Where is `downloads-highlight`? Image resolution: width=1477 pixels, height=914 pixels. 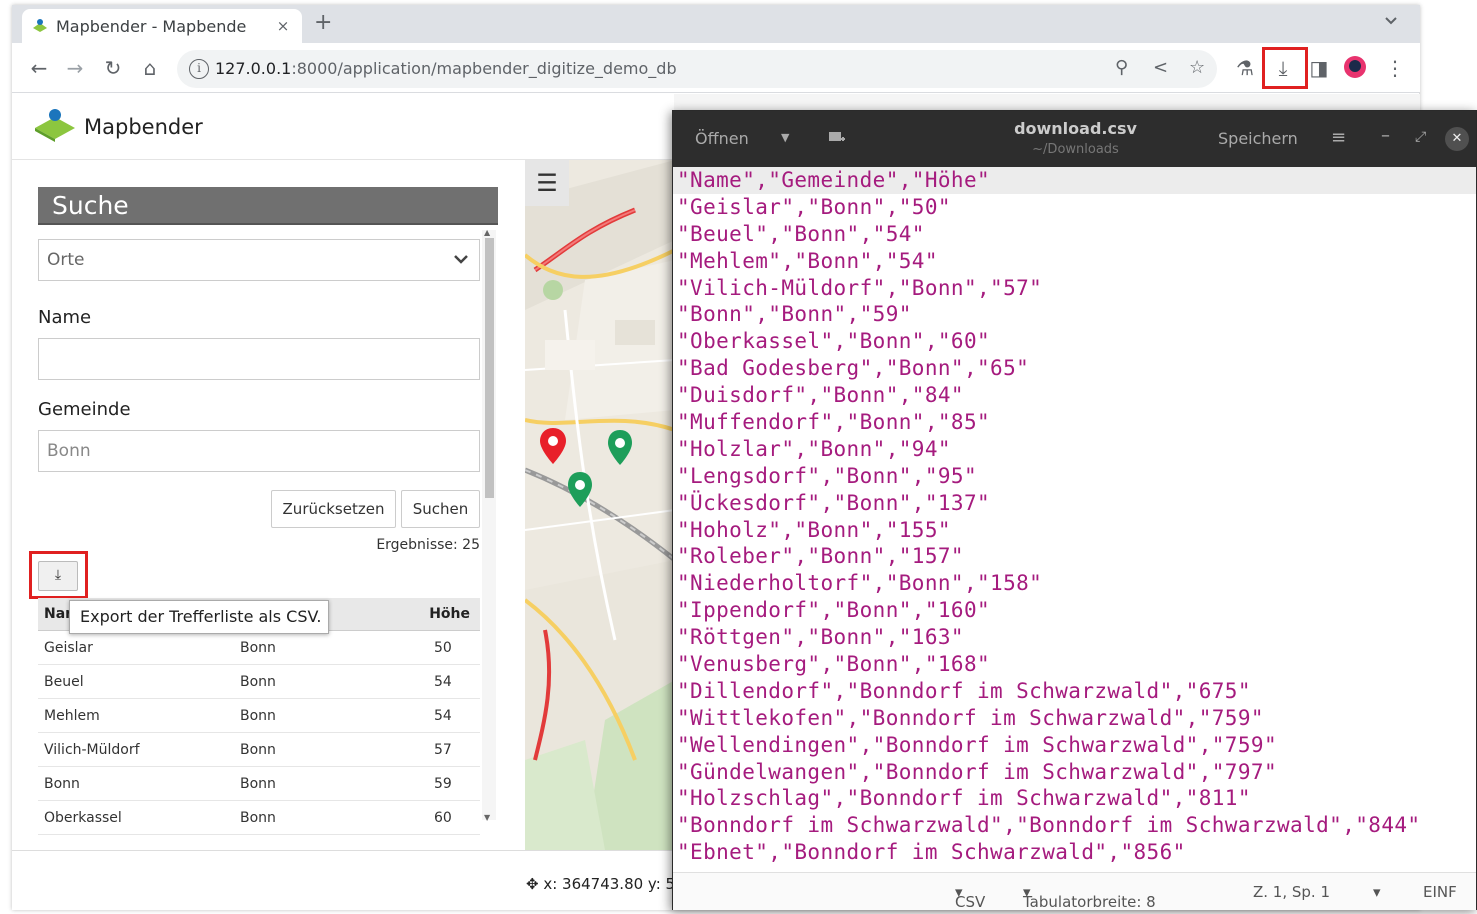 downloads-highlight is located at coordinates (1285, 68).